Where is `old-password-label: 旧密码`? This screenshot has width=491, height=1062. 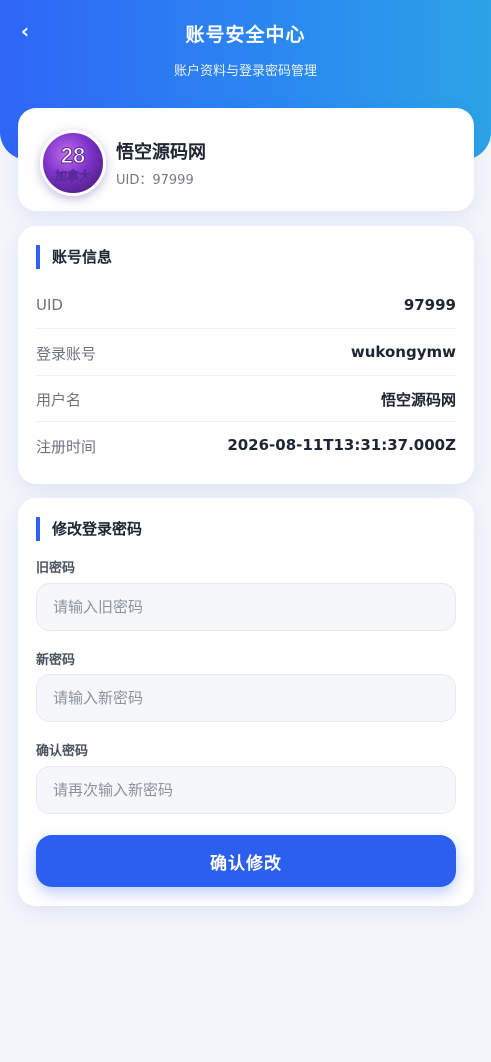 old-password-label: 旧密码 is located at coordinates (56, 568).